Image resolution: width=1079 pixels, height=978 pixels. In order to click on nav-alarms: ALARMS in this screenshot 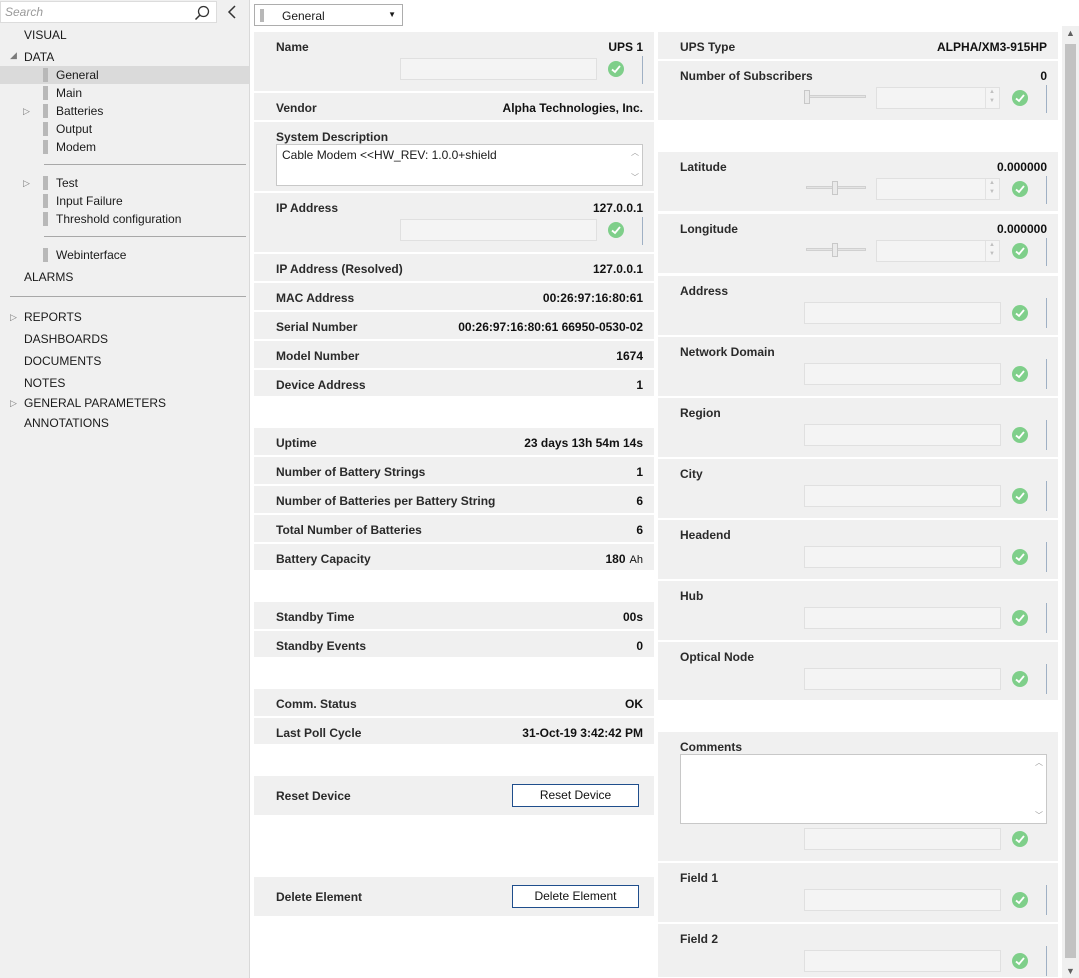, I will do `click(48, 277)`.